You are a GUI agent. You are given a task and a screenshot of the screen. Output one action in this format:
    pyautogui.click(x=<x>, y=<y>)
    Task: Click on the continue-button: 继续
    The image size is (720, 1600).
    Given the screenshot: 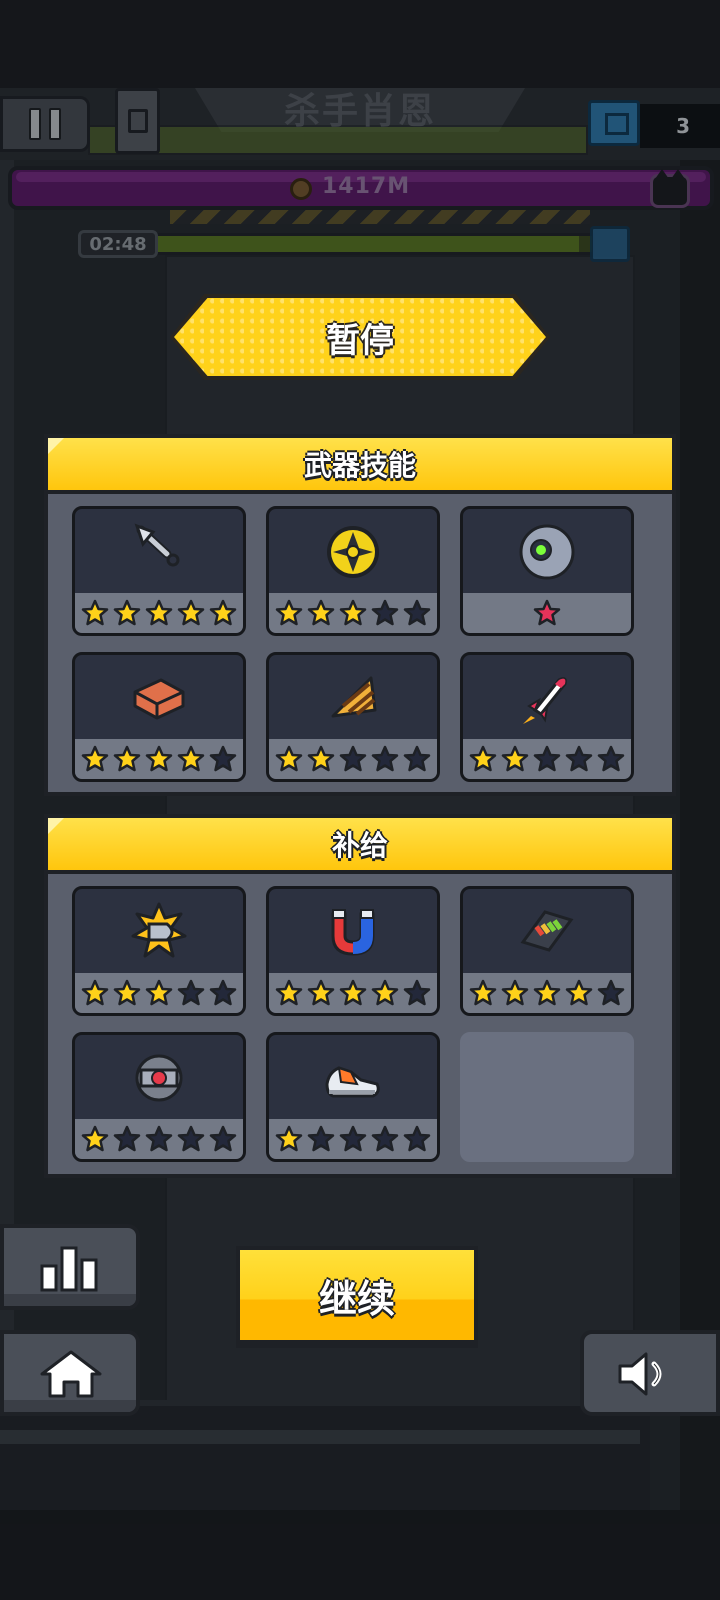 What is the action you would take?
    pyautogui.click(x=357, y=1295)
    